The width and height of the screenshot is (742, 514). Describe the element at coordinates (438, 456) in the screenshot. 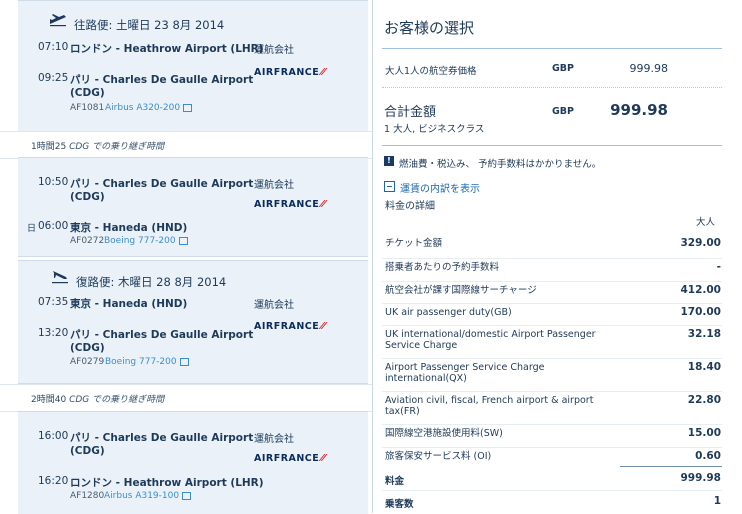

I see `fare-row-label: 旅客保安サービス料 (OI)` at that location.